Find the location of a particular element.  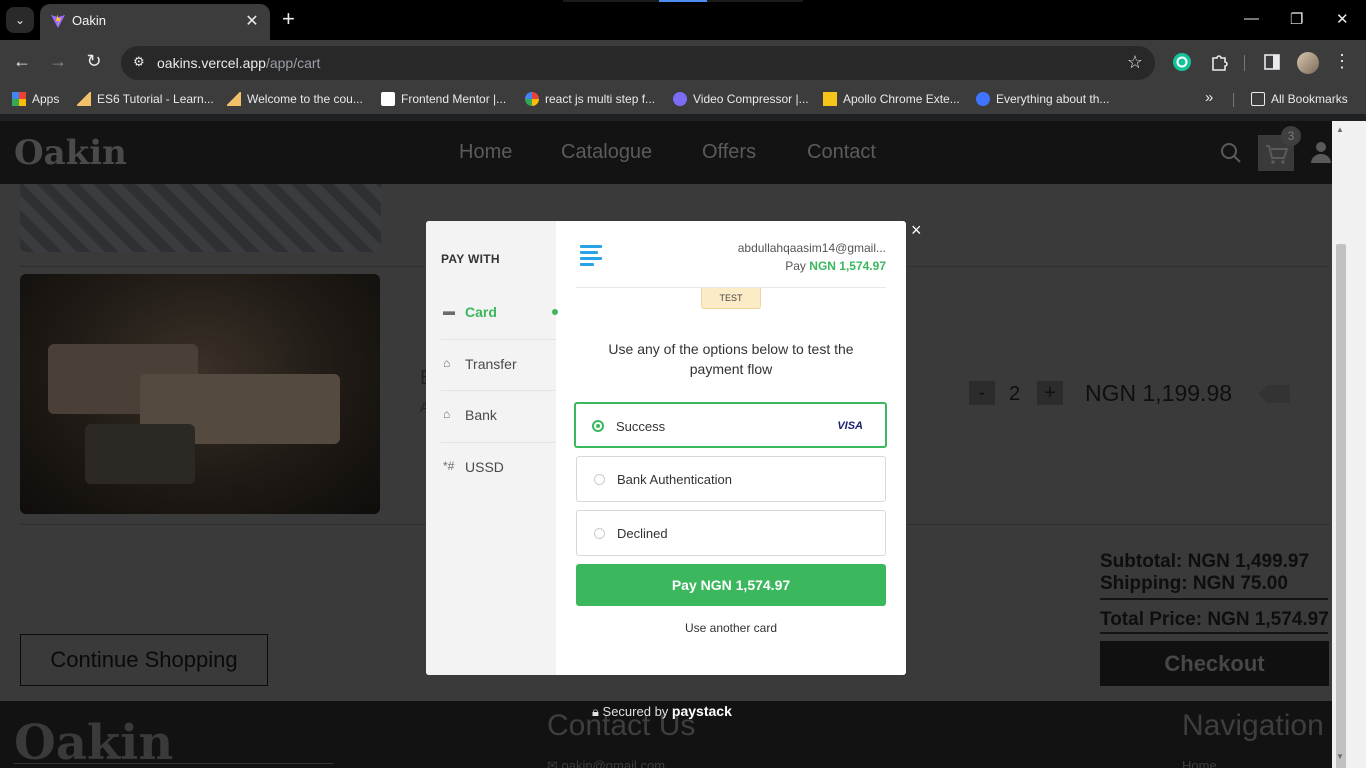

pay-button: Pay NGN 1,574.97 is located at coordinates (731, 585).